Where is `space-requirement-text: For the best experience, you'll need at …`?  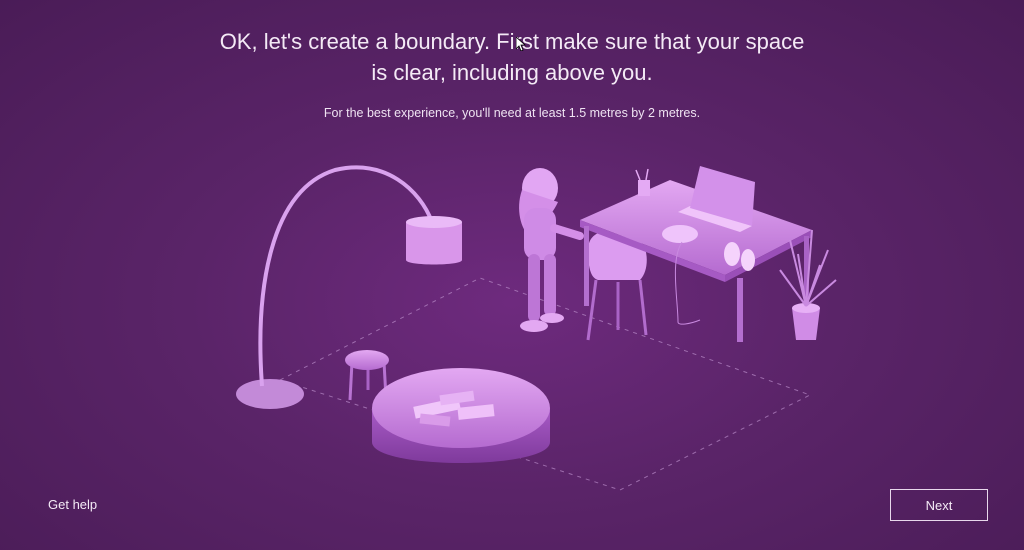
space-requirement-text: For the best experience, you'll need at … is located at coordinates (512, 113).